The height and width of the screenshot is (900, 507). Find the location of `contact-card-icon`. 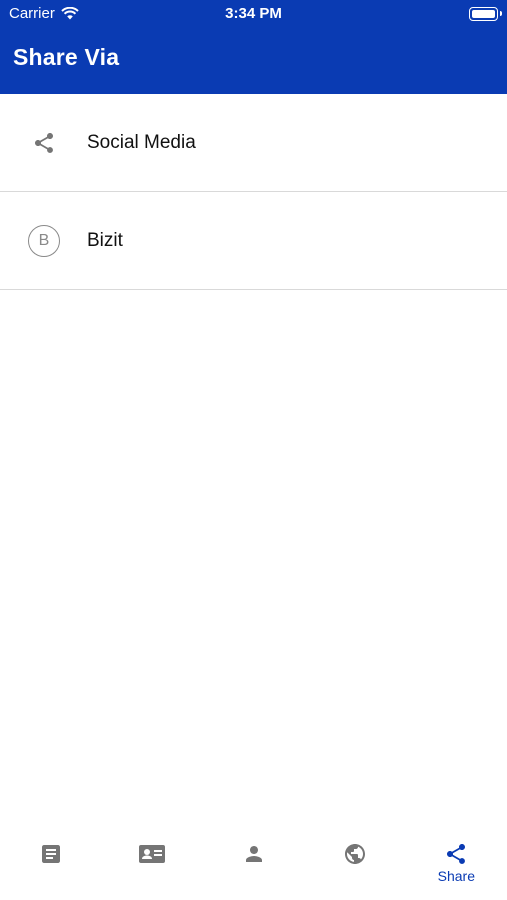

contact-card-icon is located at coordinates (152, 854).